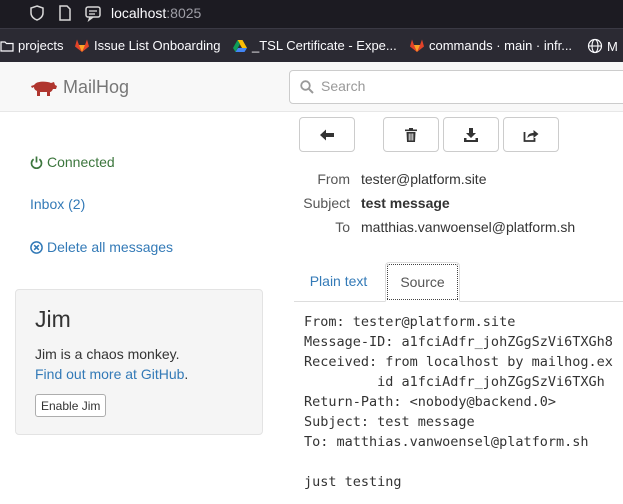 This screenshot has height=504, width=623. I want to click on bookmark-label: Issue List Onboarding, so click(157, 45).